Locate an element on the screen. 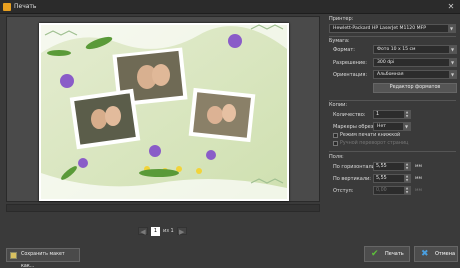 The height and width of the screenshot is (268, 460). crop-marks-select: Нет ▼ is located at coordinates (392, 126).